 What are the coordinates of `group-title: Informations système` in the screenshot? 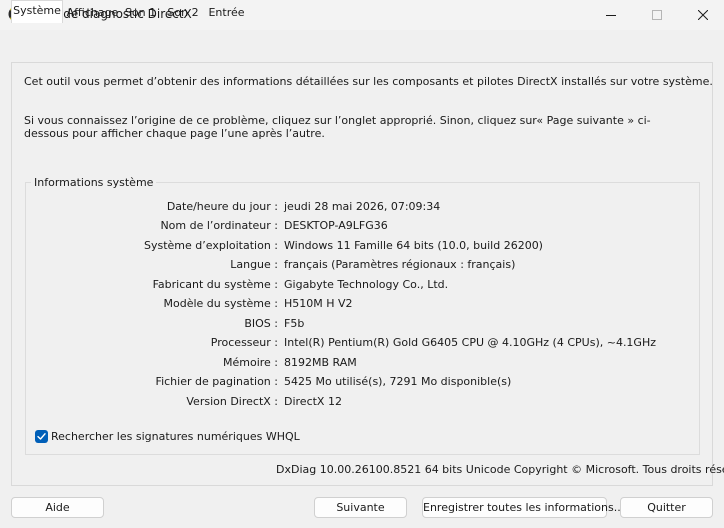 It's located at (94, 182).